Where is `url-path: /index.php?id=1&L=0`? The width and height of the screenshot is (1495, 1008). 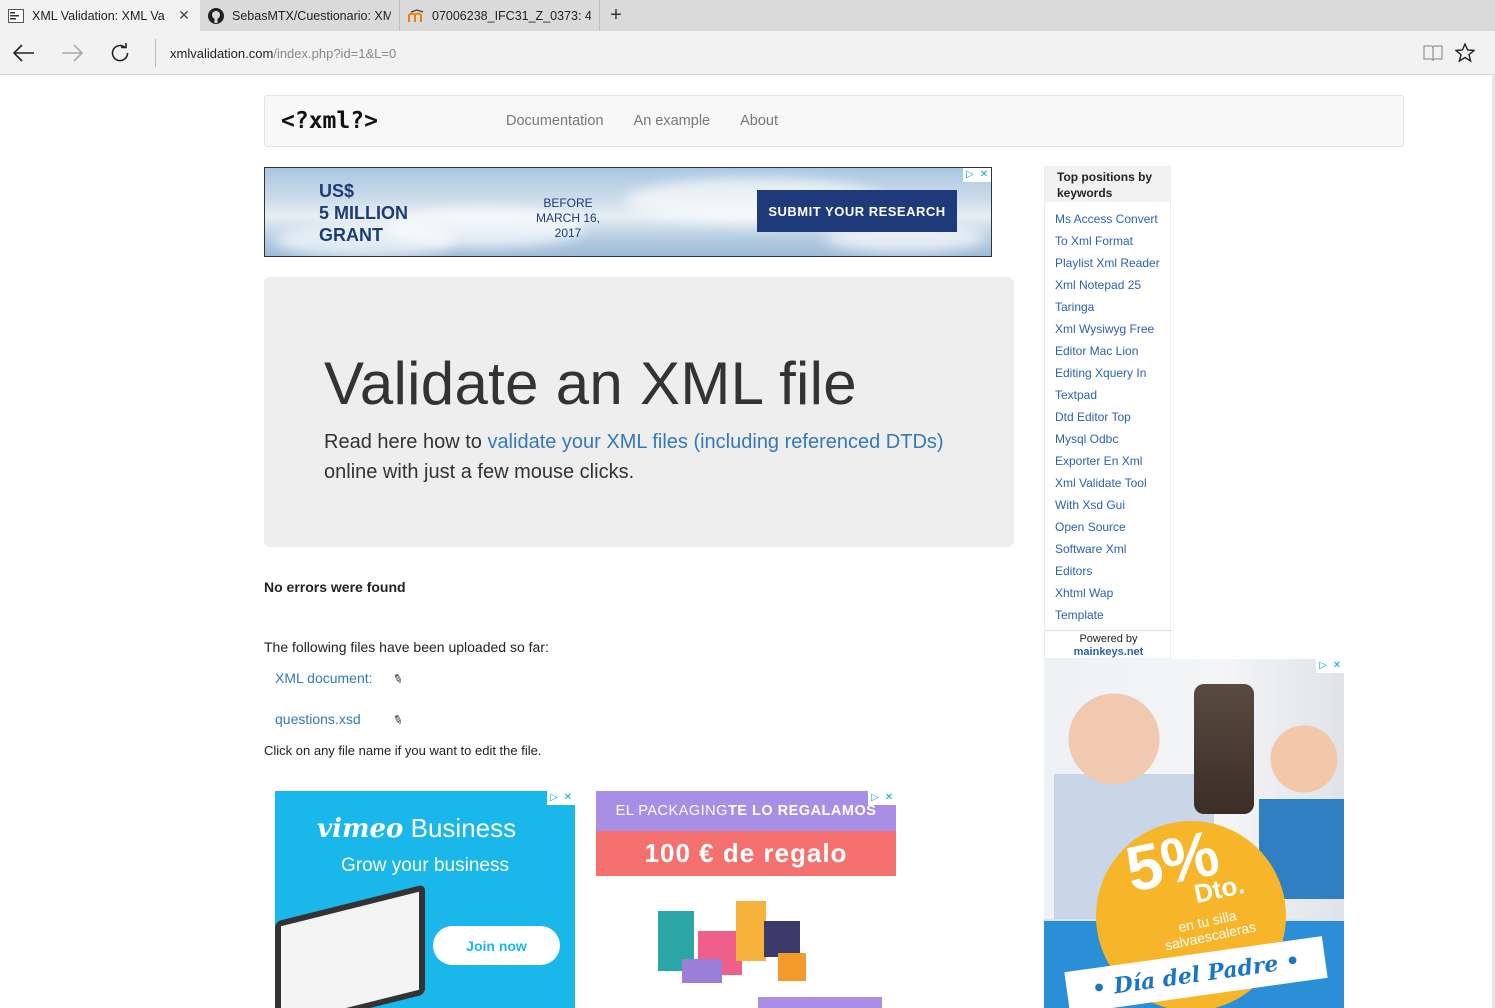
url-path: /index.php?id=1&L=0 is located at coordinates (335, 53).